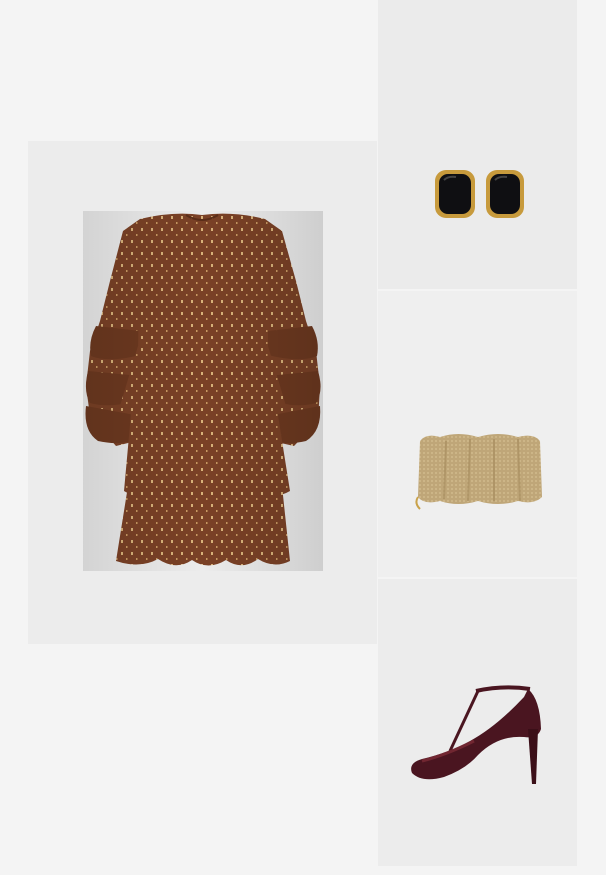 The height and width of the screenshot is (875, 606). I want to click on heels-image, so click(476, 734).